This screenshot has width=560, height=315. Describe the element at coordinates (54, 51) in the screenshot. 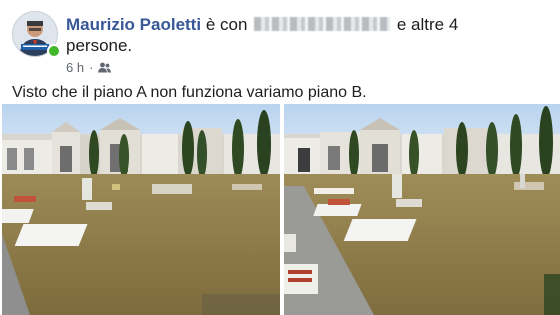

I see `online-status-dot` at that location.